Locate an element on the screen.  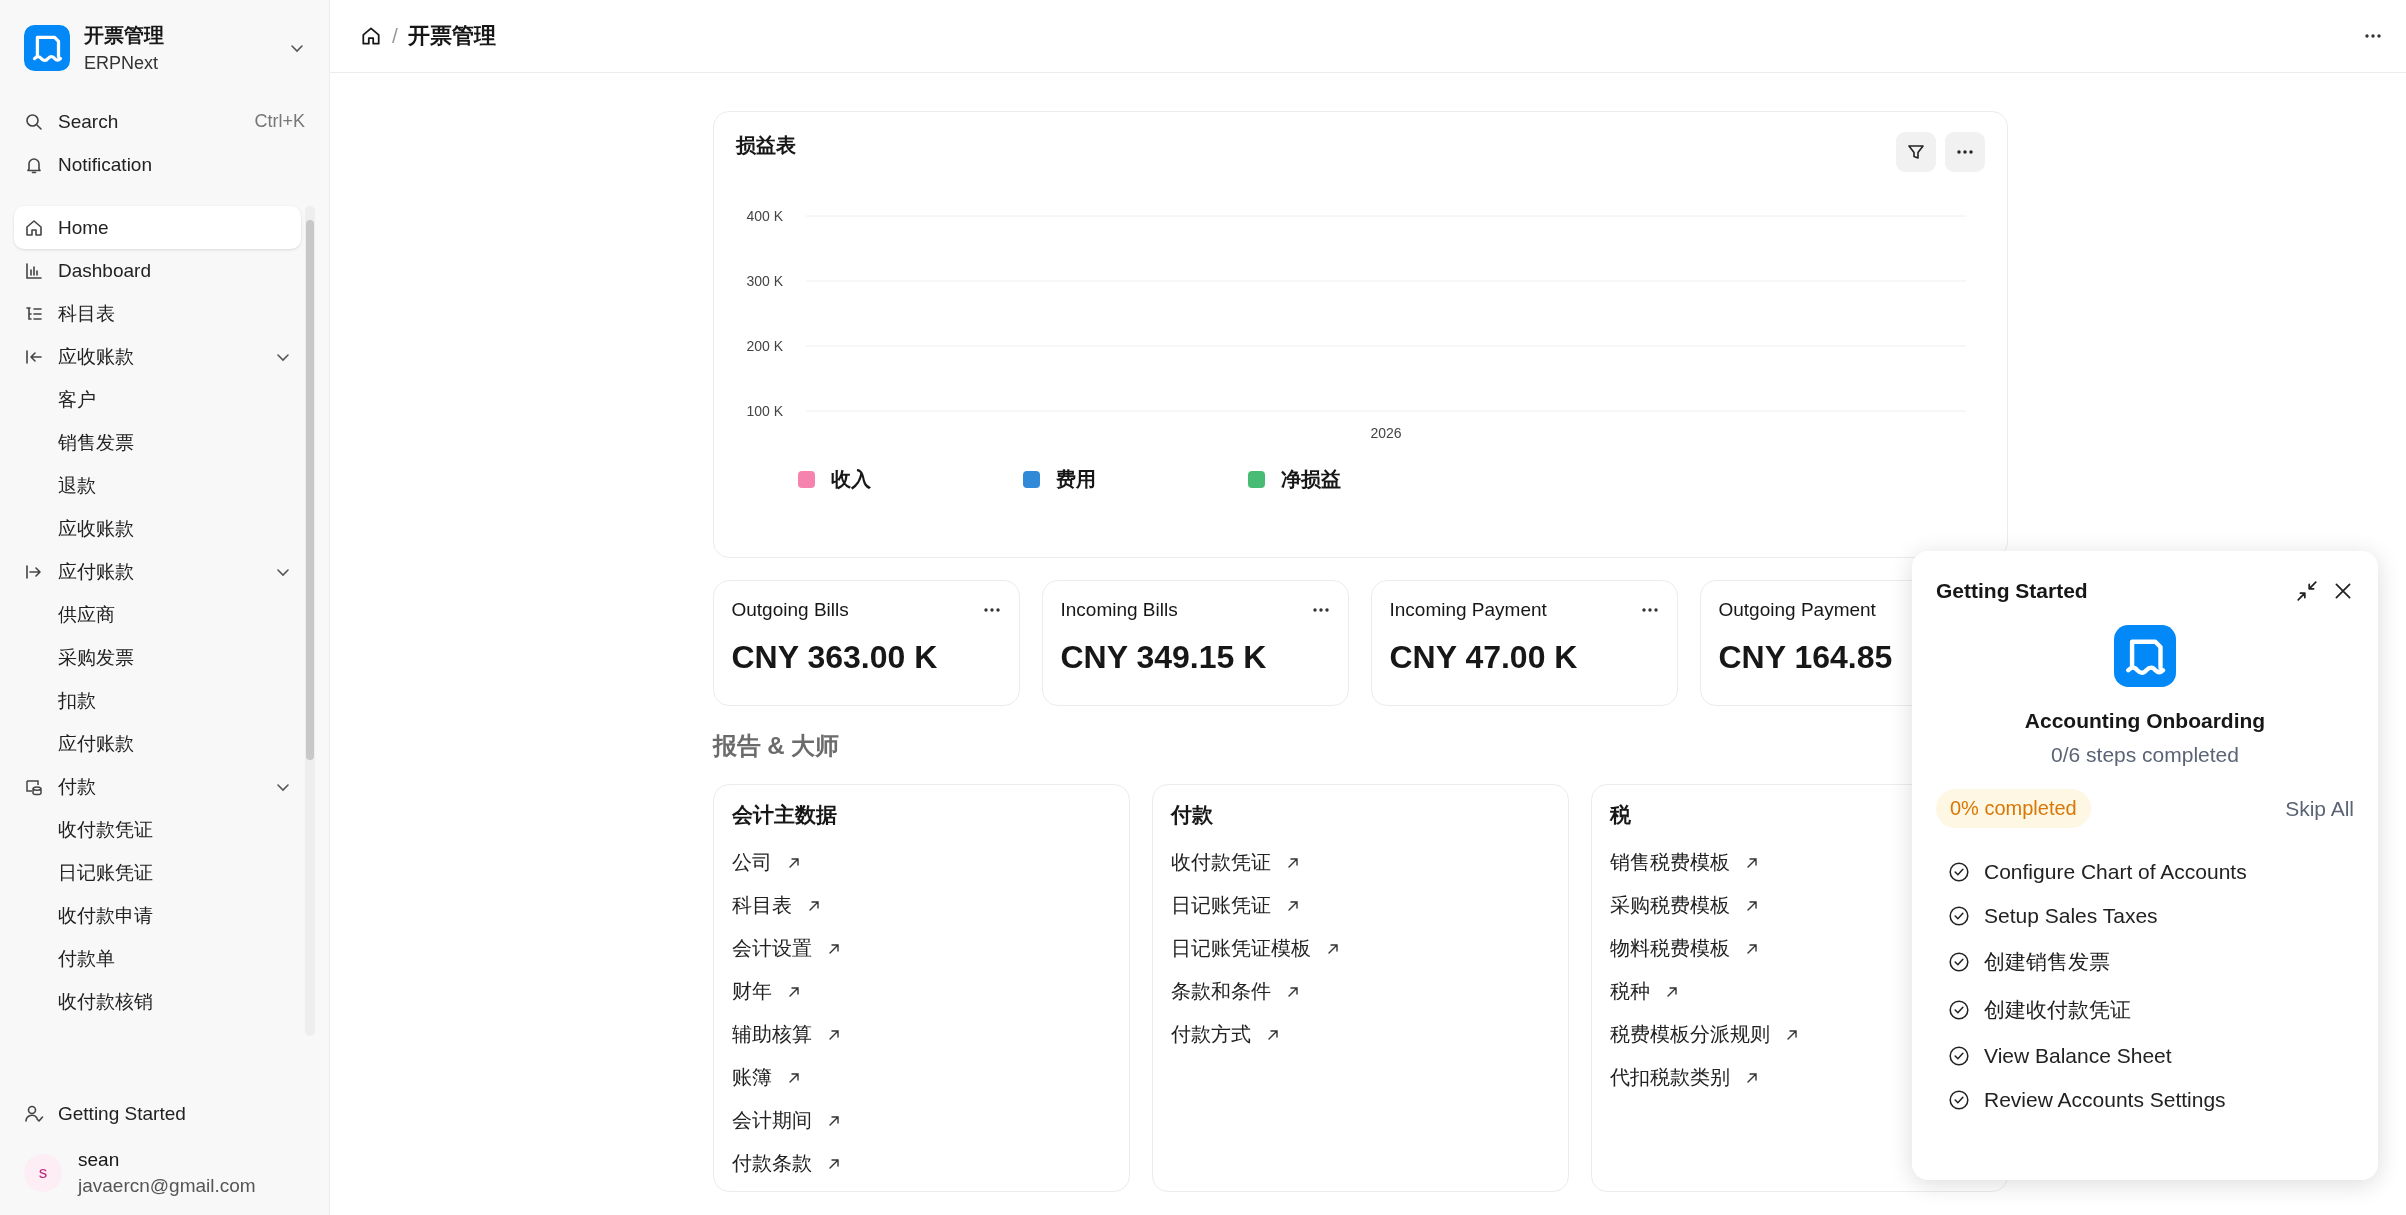
card-label: Incoming Payment is located at coordinates (1468, 610).